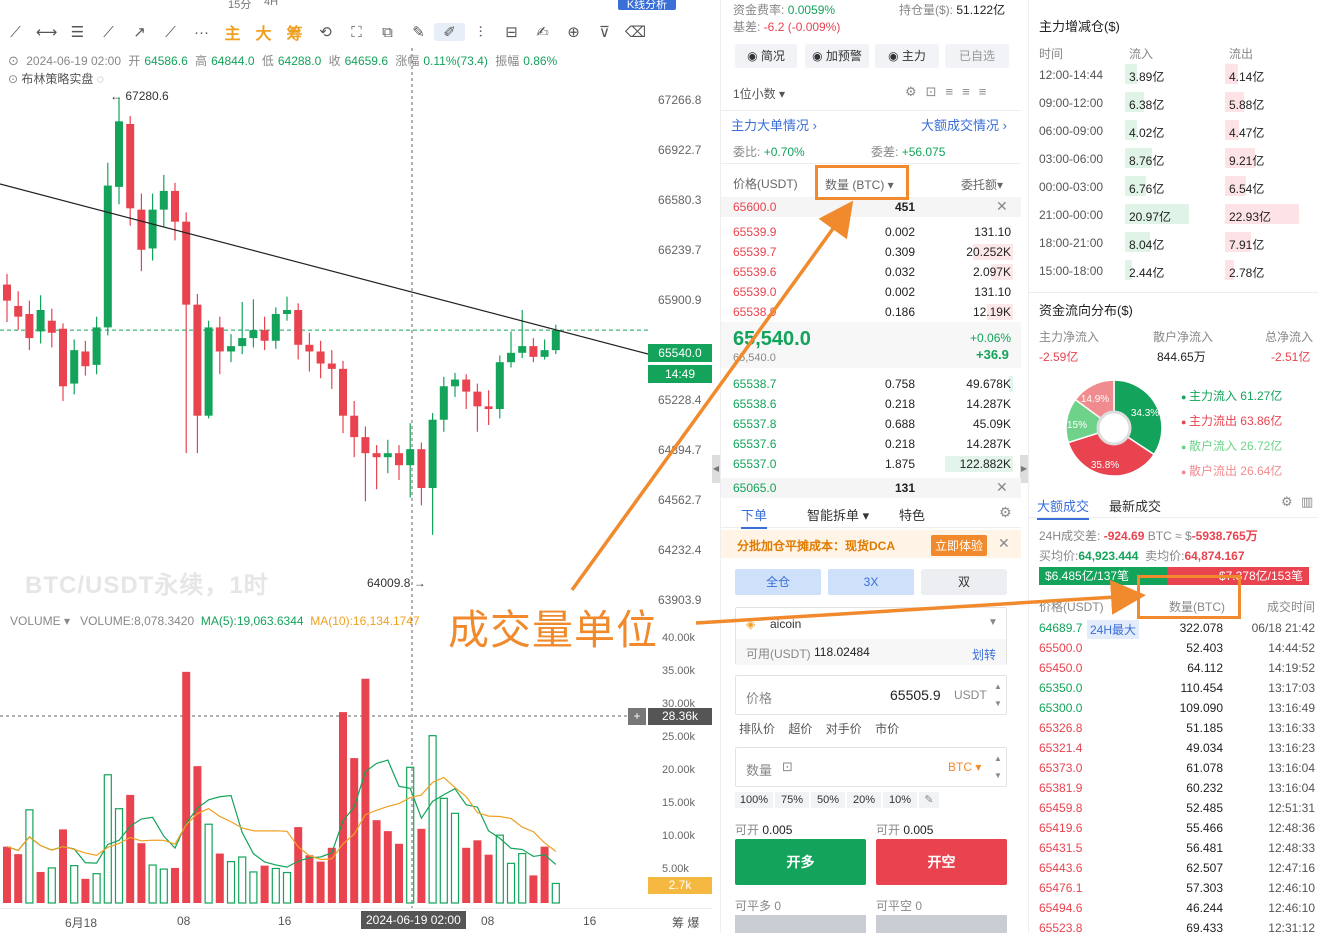 Image resolution: width=1318 pixels, height=933 pixels. I want to click on main-force-row: 18:00-21:00 8.04亿 7.91亿, so click(1173, 243).